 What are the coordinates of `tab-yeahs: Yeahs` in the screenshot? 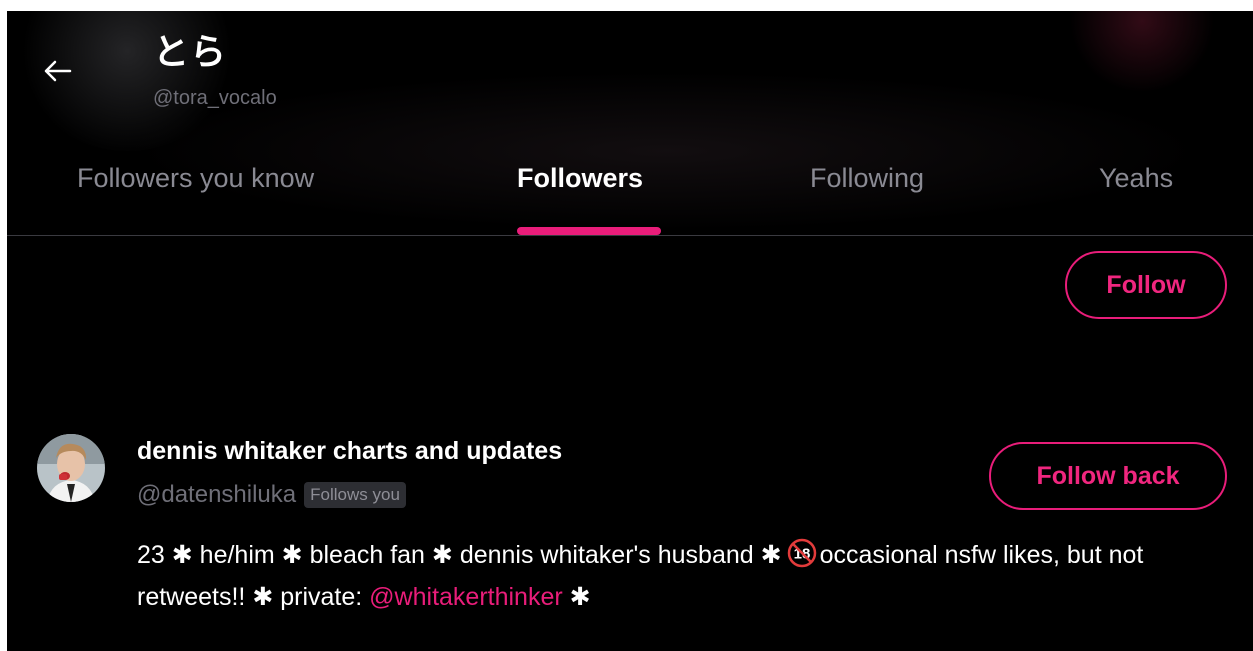 It's located at (1136, 178).